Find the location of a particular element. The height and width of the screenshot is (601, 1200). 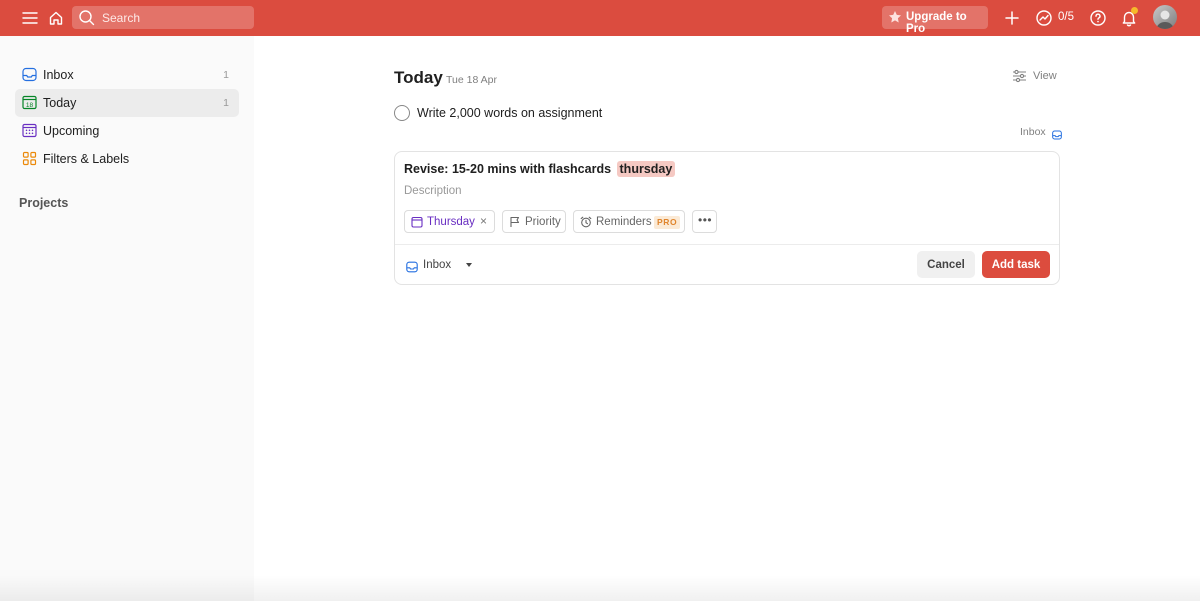

upgrade-label: Upgrade to Pro is located at coordinates (936, 23).